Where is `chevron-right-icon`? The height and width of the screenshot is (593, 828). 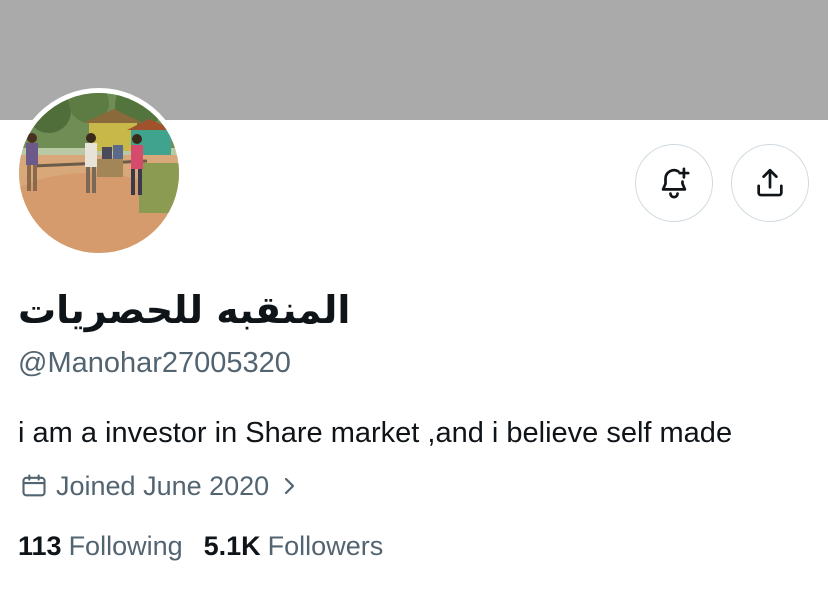
chevron-right-icon is located at coordinates (289, 486).